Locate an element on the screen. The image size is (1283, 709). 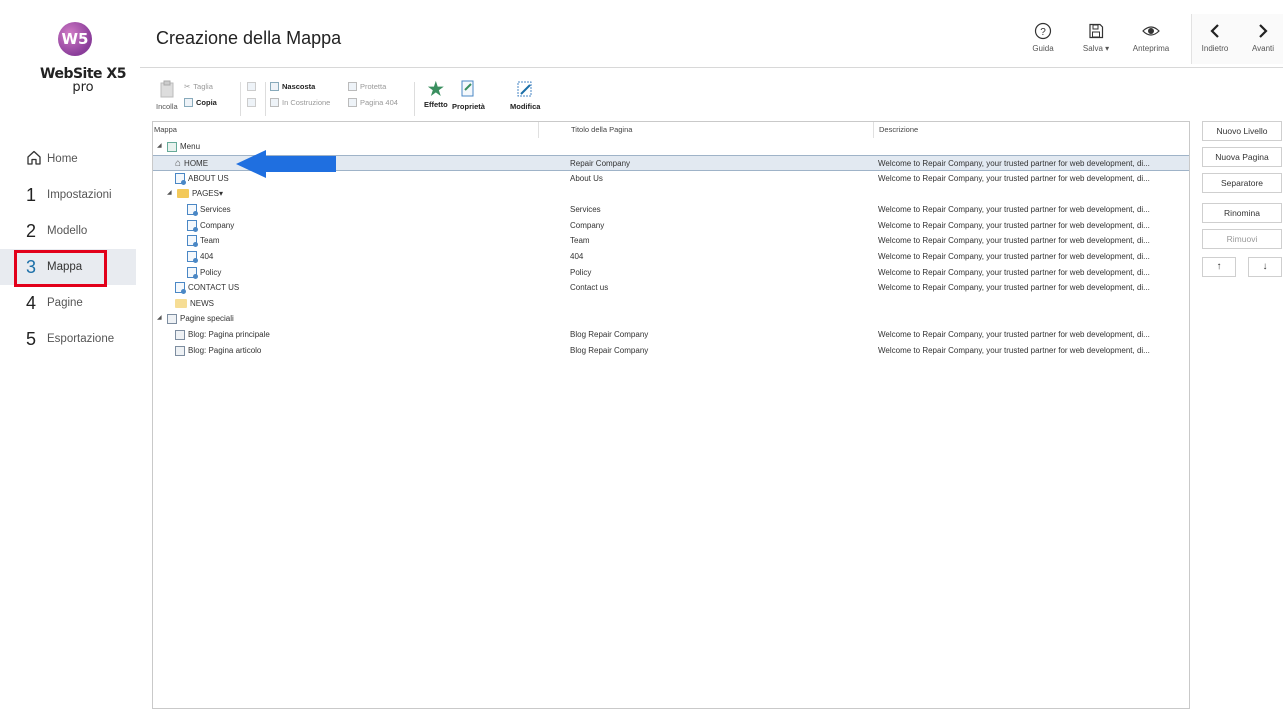
page-hidden-icon is located at coordinates (274, 86).